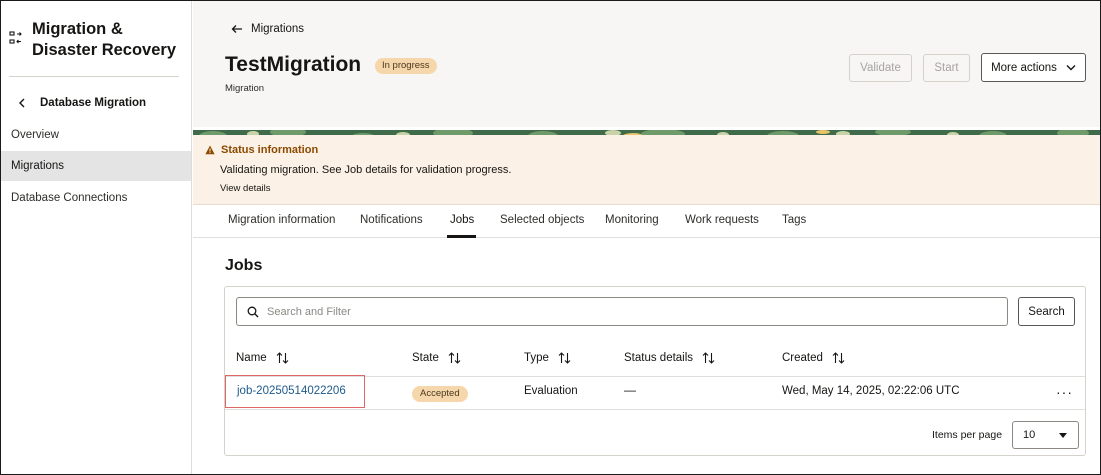 The height and width of the screenshot is (475, 1101). I want to click on items-per-page-label: Items per page, so click(967, 435).